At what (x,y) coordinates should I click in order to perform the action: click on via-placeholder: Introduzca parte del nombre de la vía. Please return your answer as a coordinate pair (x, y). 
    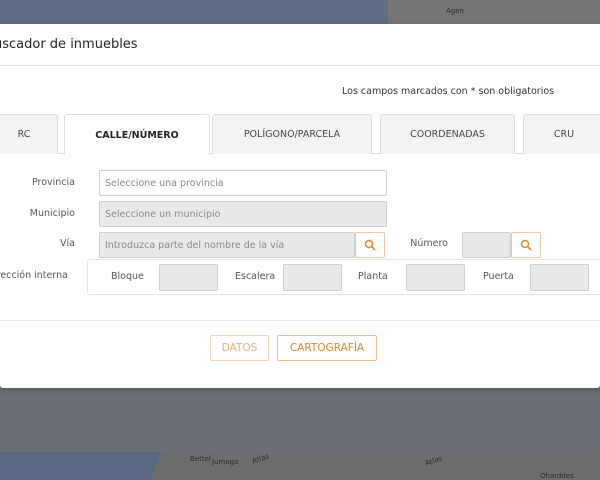
    Looking at the image, I should click on (195, 245).